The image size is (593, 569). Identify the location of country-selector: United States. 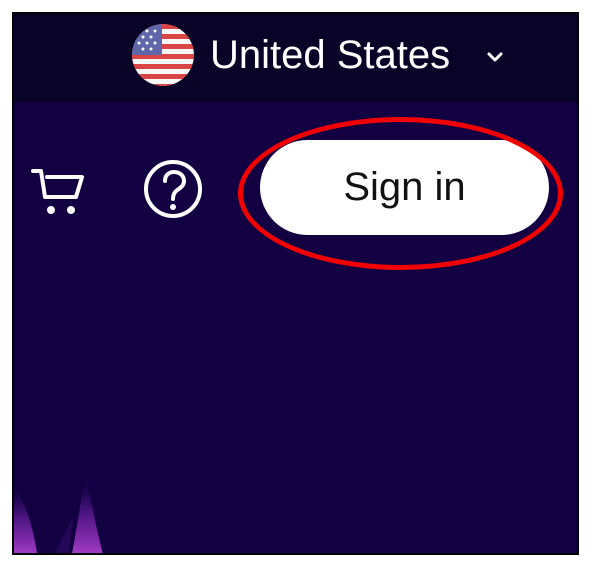
(319, 55).